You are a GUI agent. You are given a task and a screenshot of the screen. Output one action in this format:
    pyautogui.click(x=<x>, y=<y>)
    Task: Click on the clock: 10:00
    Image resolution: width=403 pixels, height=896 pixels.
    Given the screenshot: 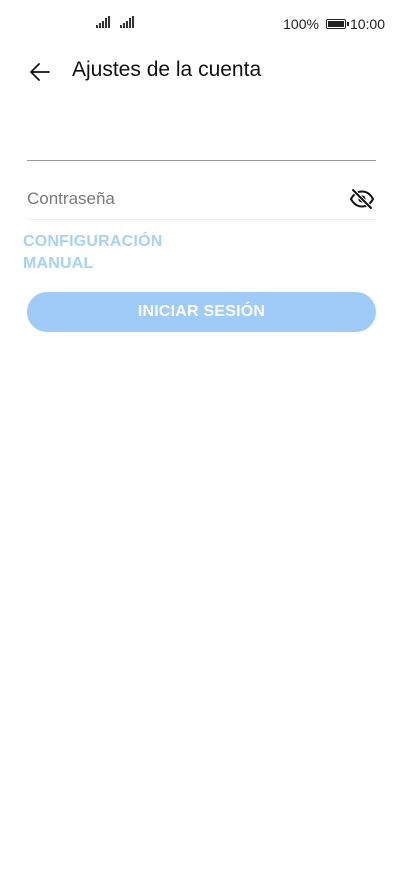 What is the action you would take?
    pyautogui.click(x=367, y=24)
    